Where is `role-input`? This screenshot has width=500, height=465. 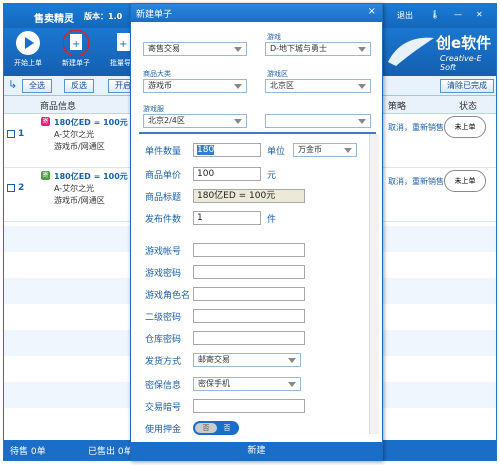
role-input is located at coordinates (249, 294).